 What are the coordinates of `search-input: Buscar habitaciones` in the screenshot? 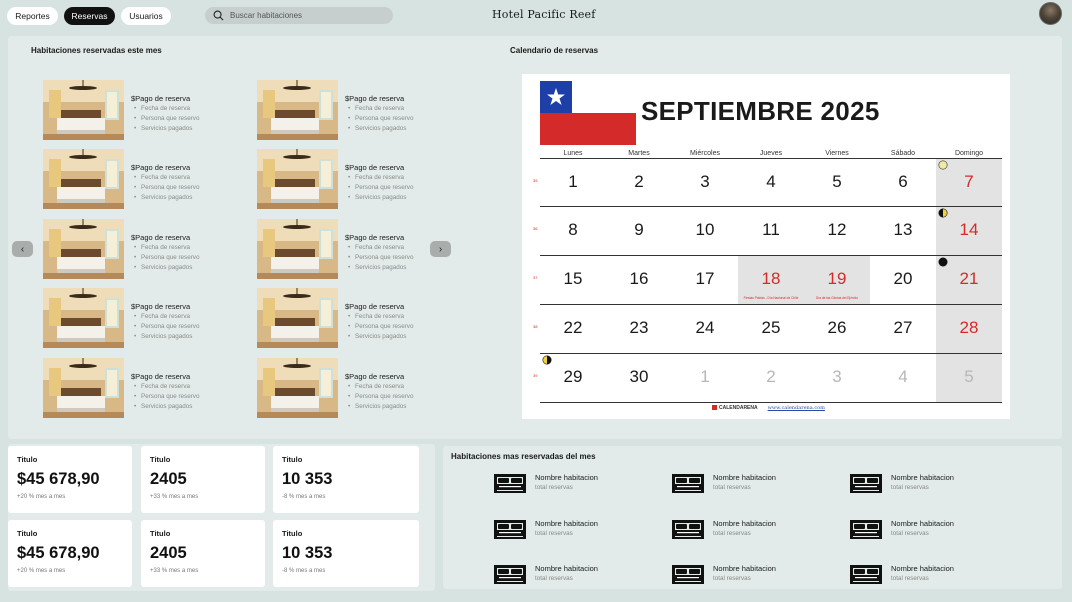 It's located at (299, 15).